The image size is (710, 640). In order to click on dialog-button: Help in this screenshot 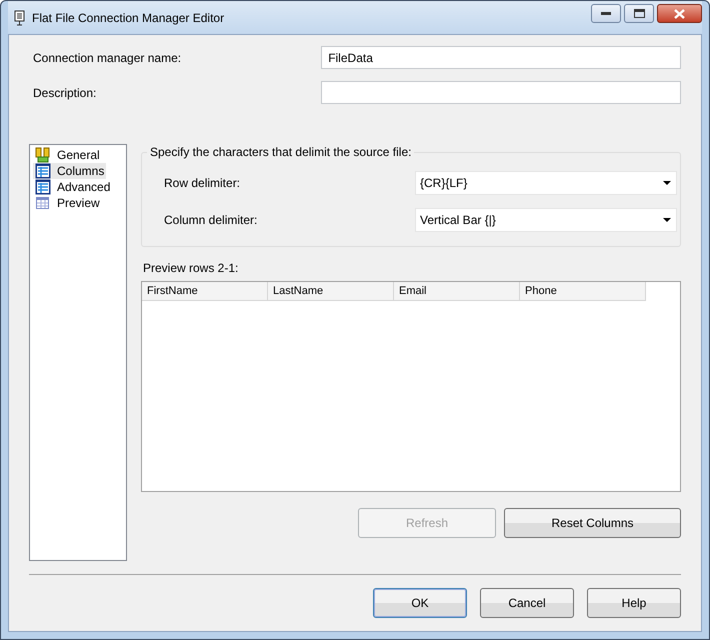, I will do `click(634, 603)`.